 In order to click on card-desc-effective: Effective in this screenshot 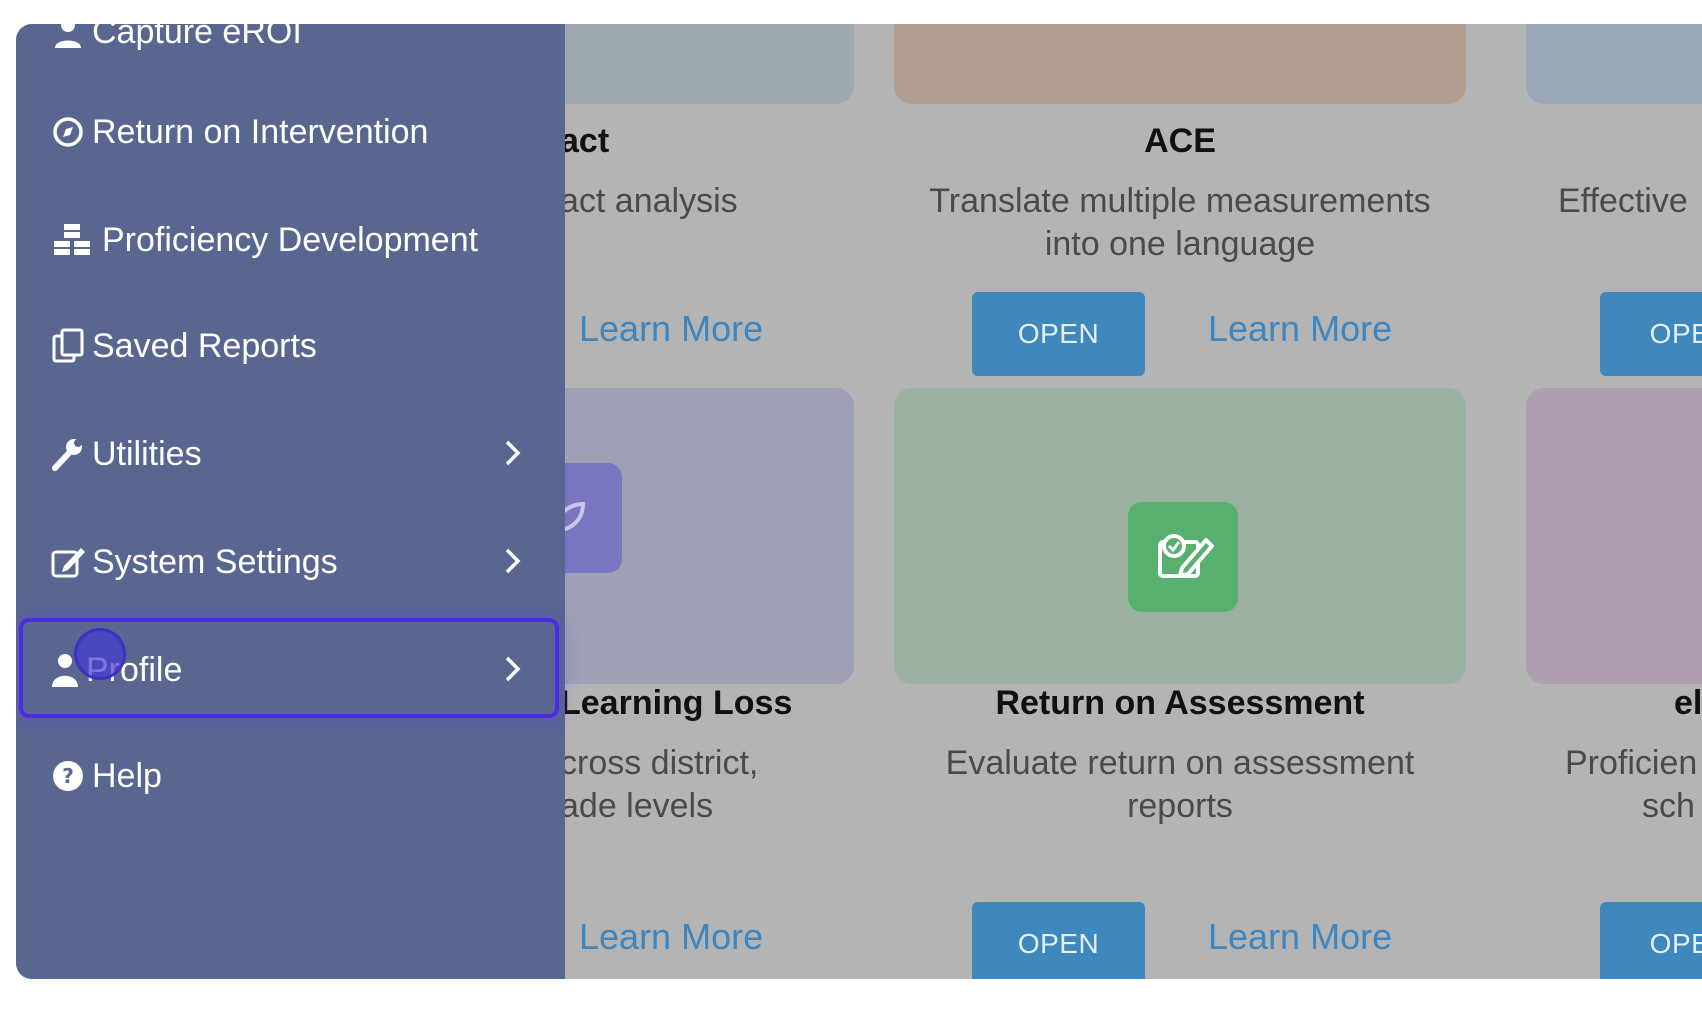, I will do `click(1623, 201)`.